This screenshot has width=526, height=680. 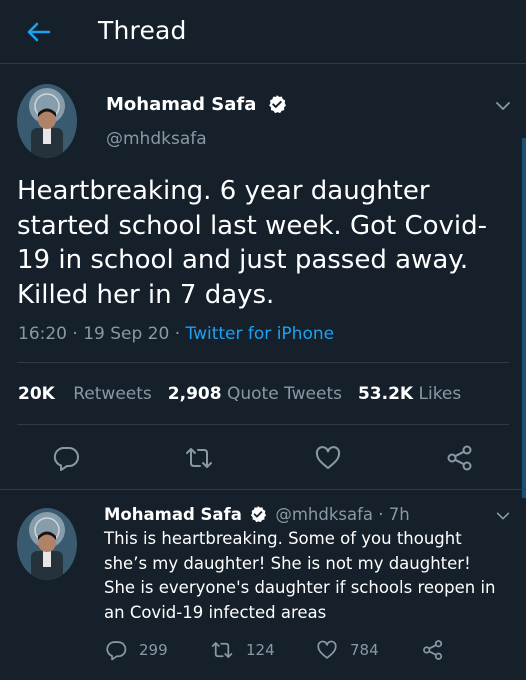 What do you see at coordinates (260, 650) in the screenshot?
I see `retweet-count: 124` at bounding box center [260, 650].